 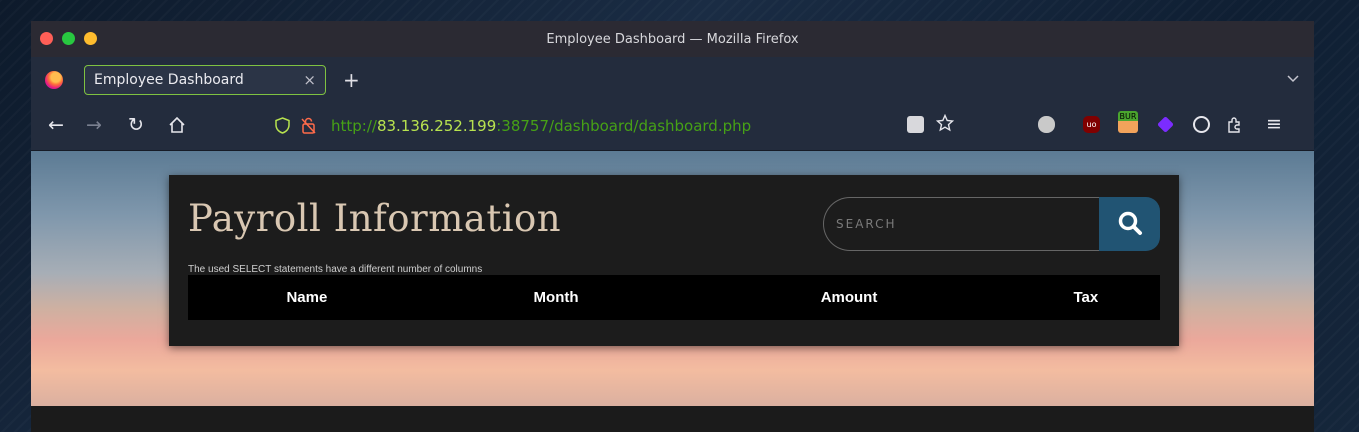 I want to click on tab-employee-dashboard: Employee Dashboard ×, so click(x=205, y=80).